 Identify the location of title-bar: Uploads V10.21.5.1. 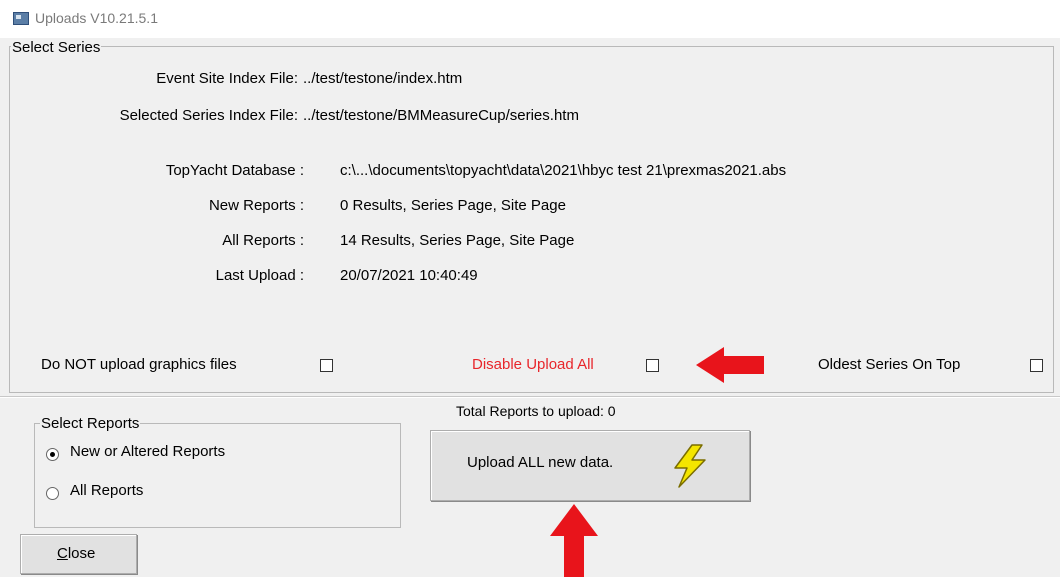
(530, 19).